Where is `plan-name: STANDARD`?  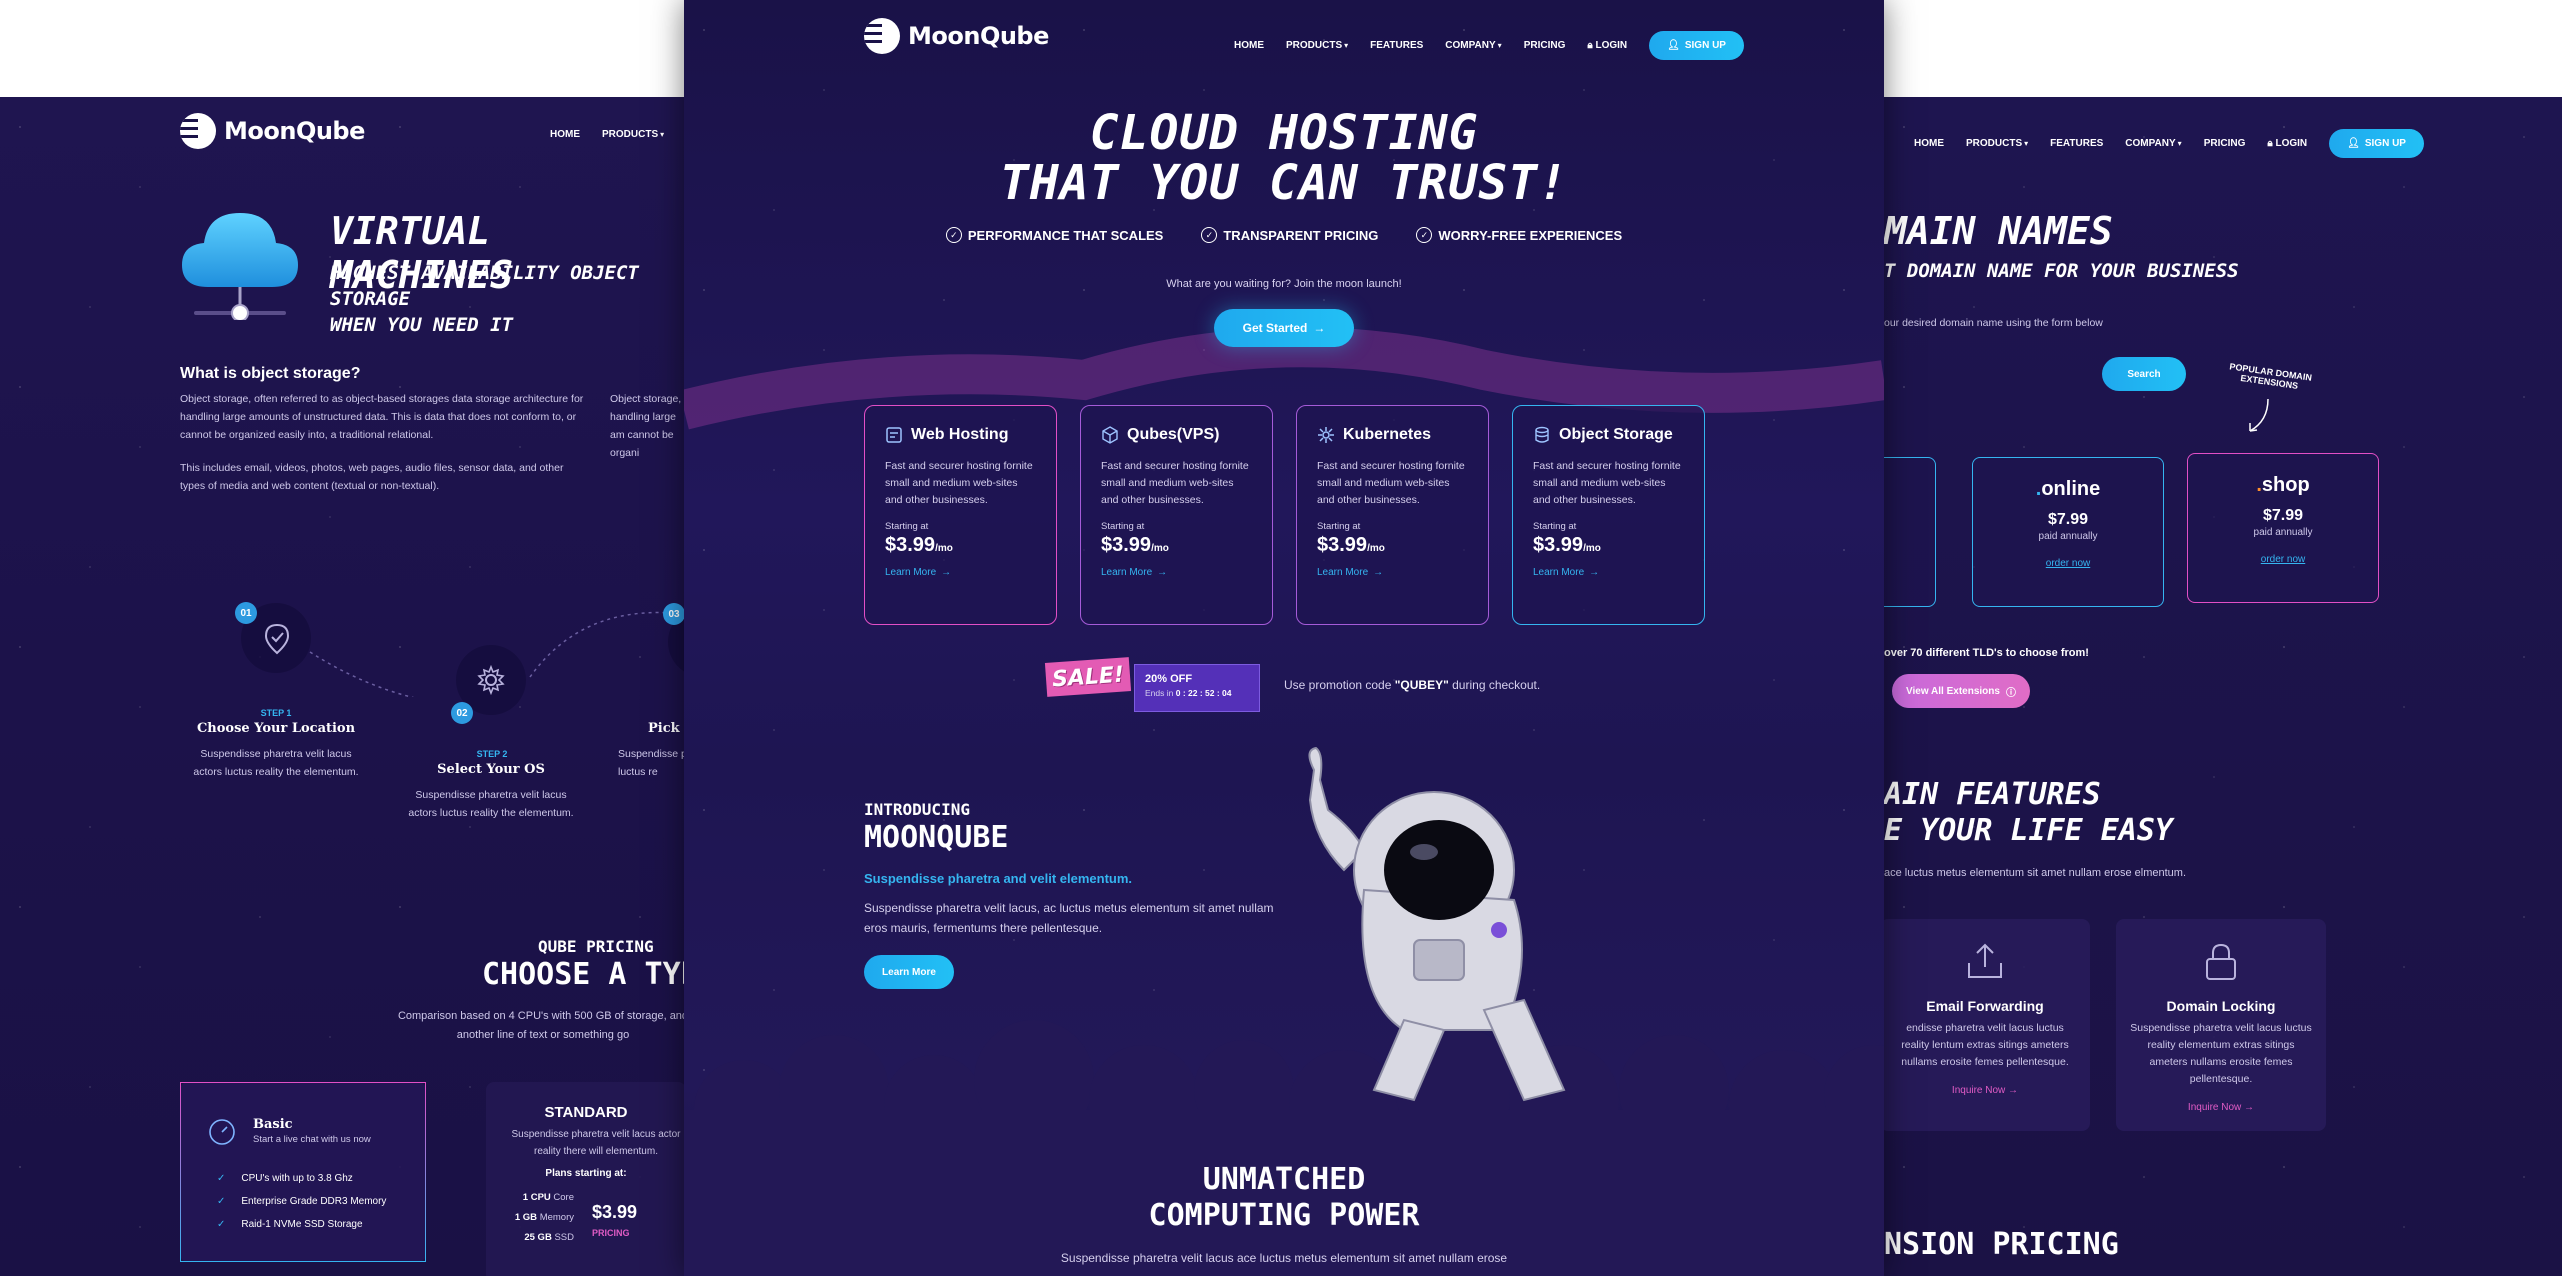 plan-name: STANDARD is located at coordinates (586, 1112).